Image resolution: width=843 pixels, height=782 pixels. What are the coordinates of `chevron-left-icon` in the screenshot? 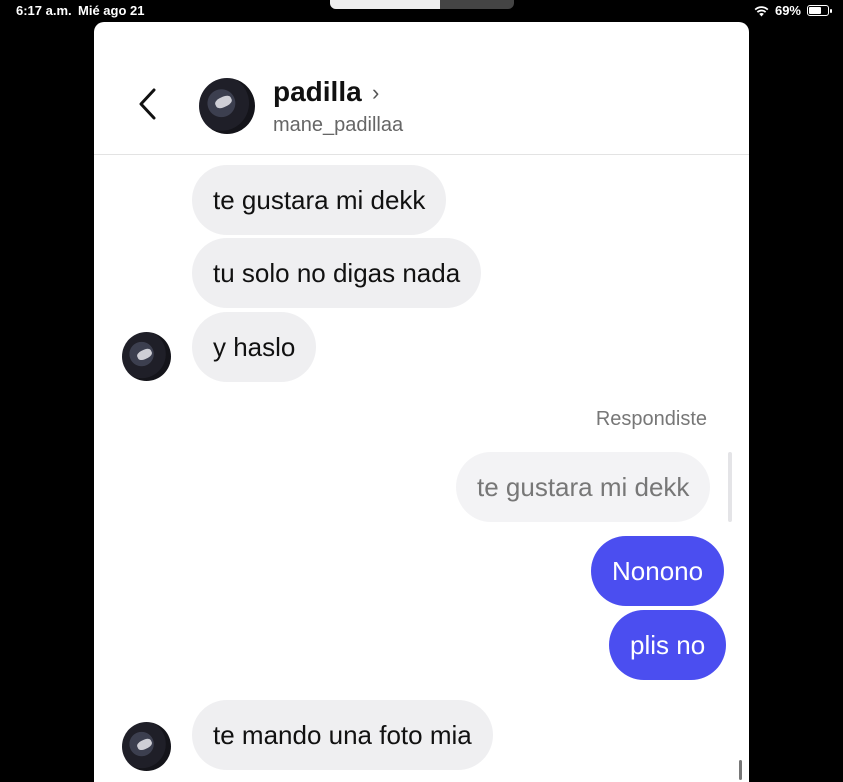 It's located at (149, 104).